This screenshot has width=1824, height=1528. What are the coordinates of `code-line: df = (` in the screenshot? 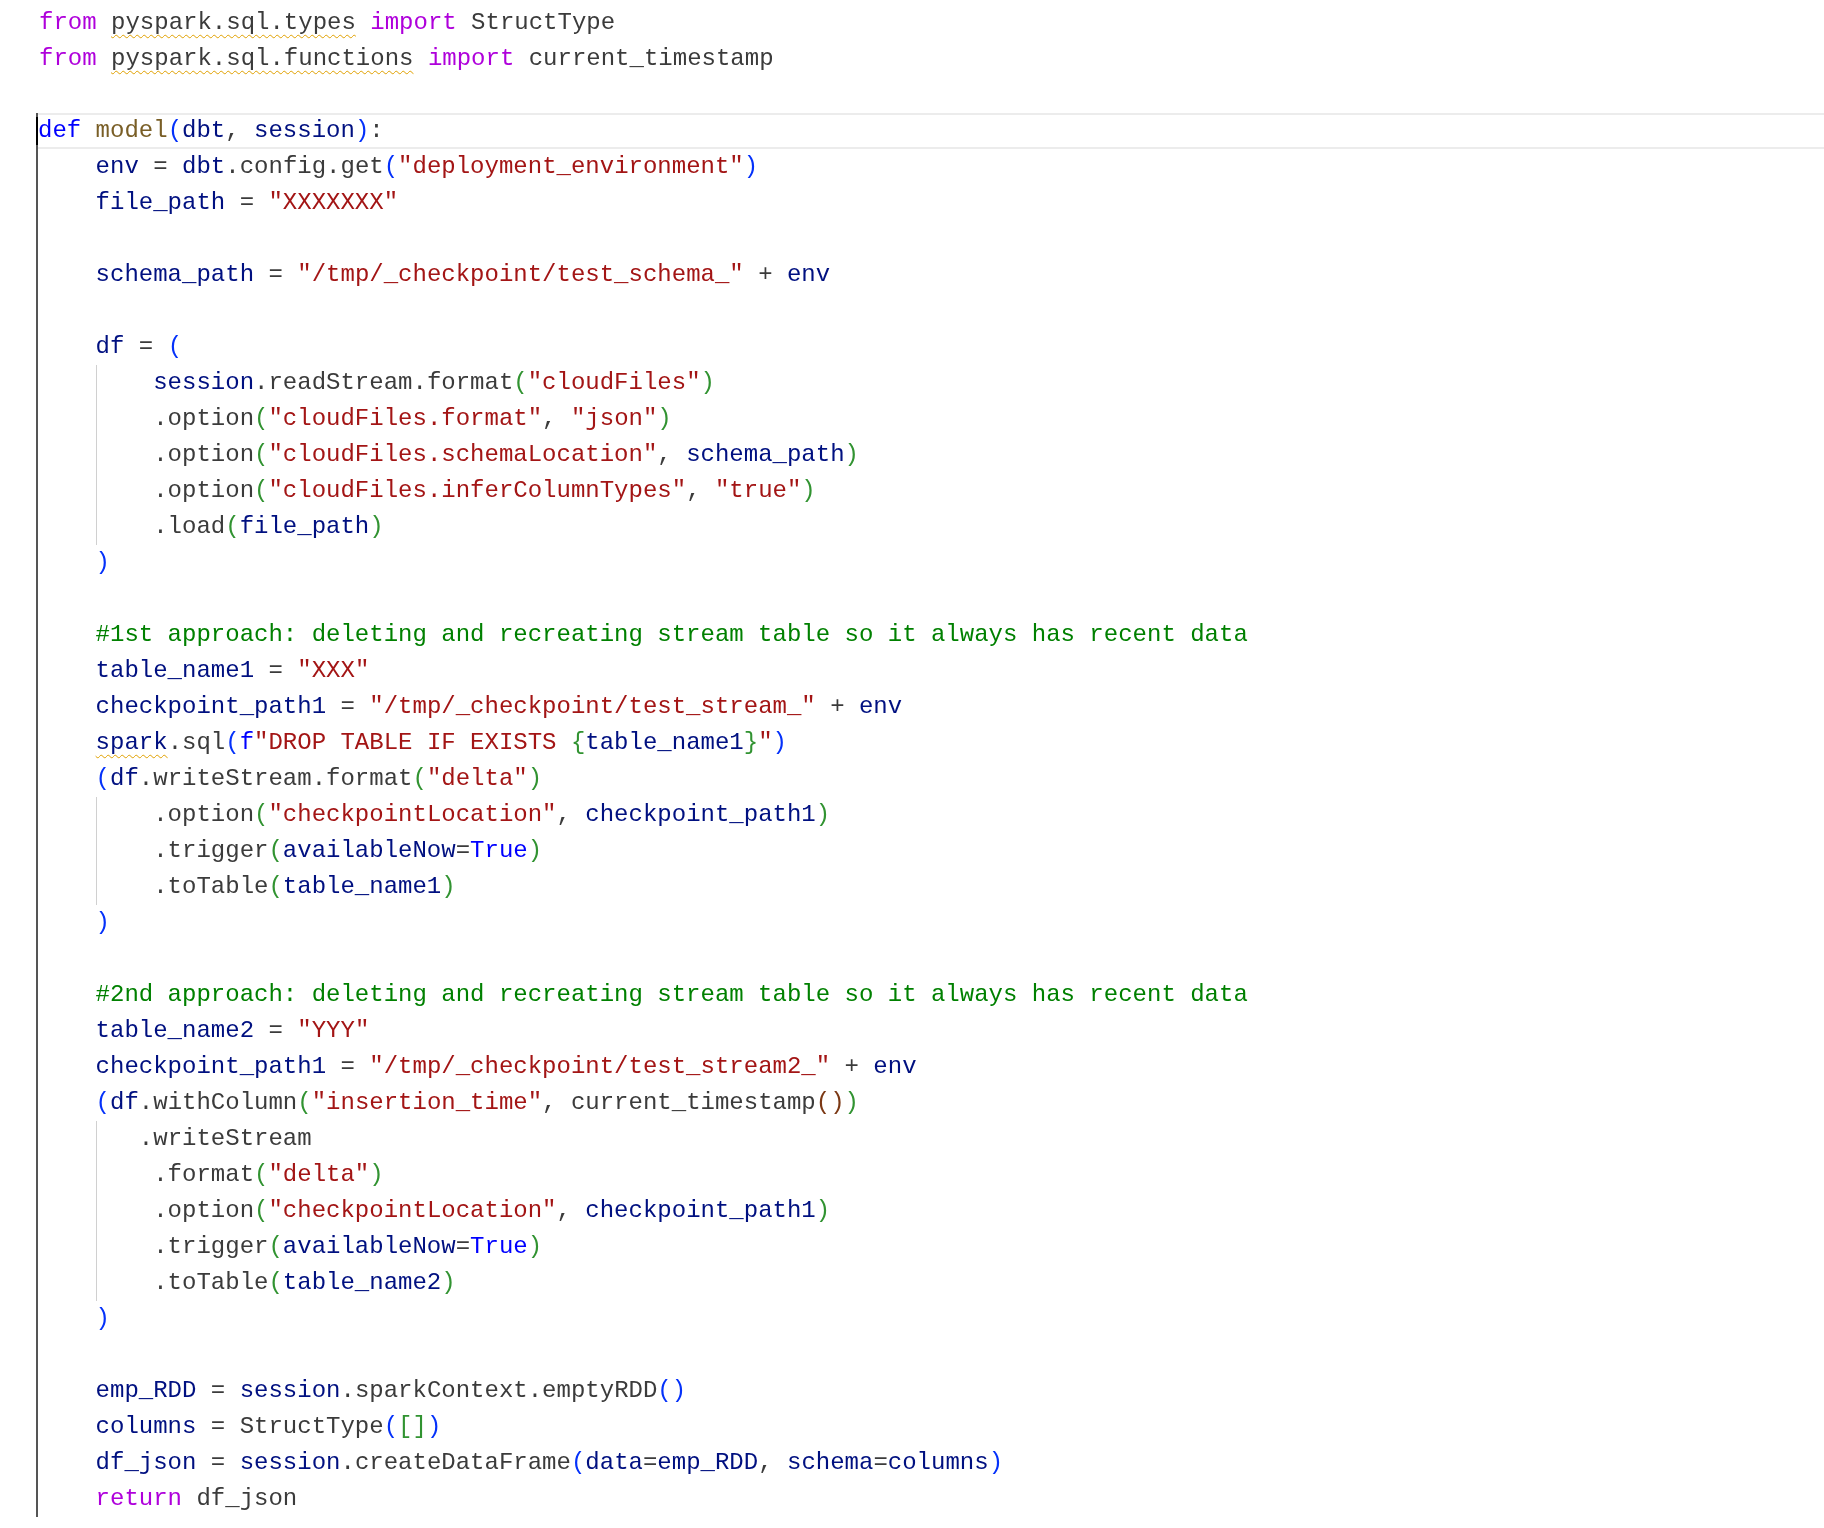 It's located at (139, 347).